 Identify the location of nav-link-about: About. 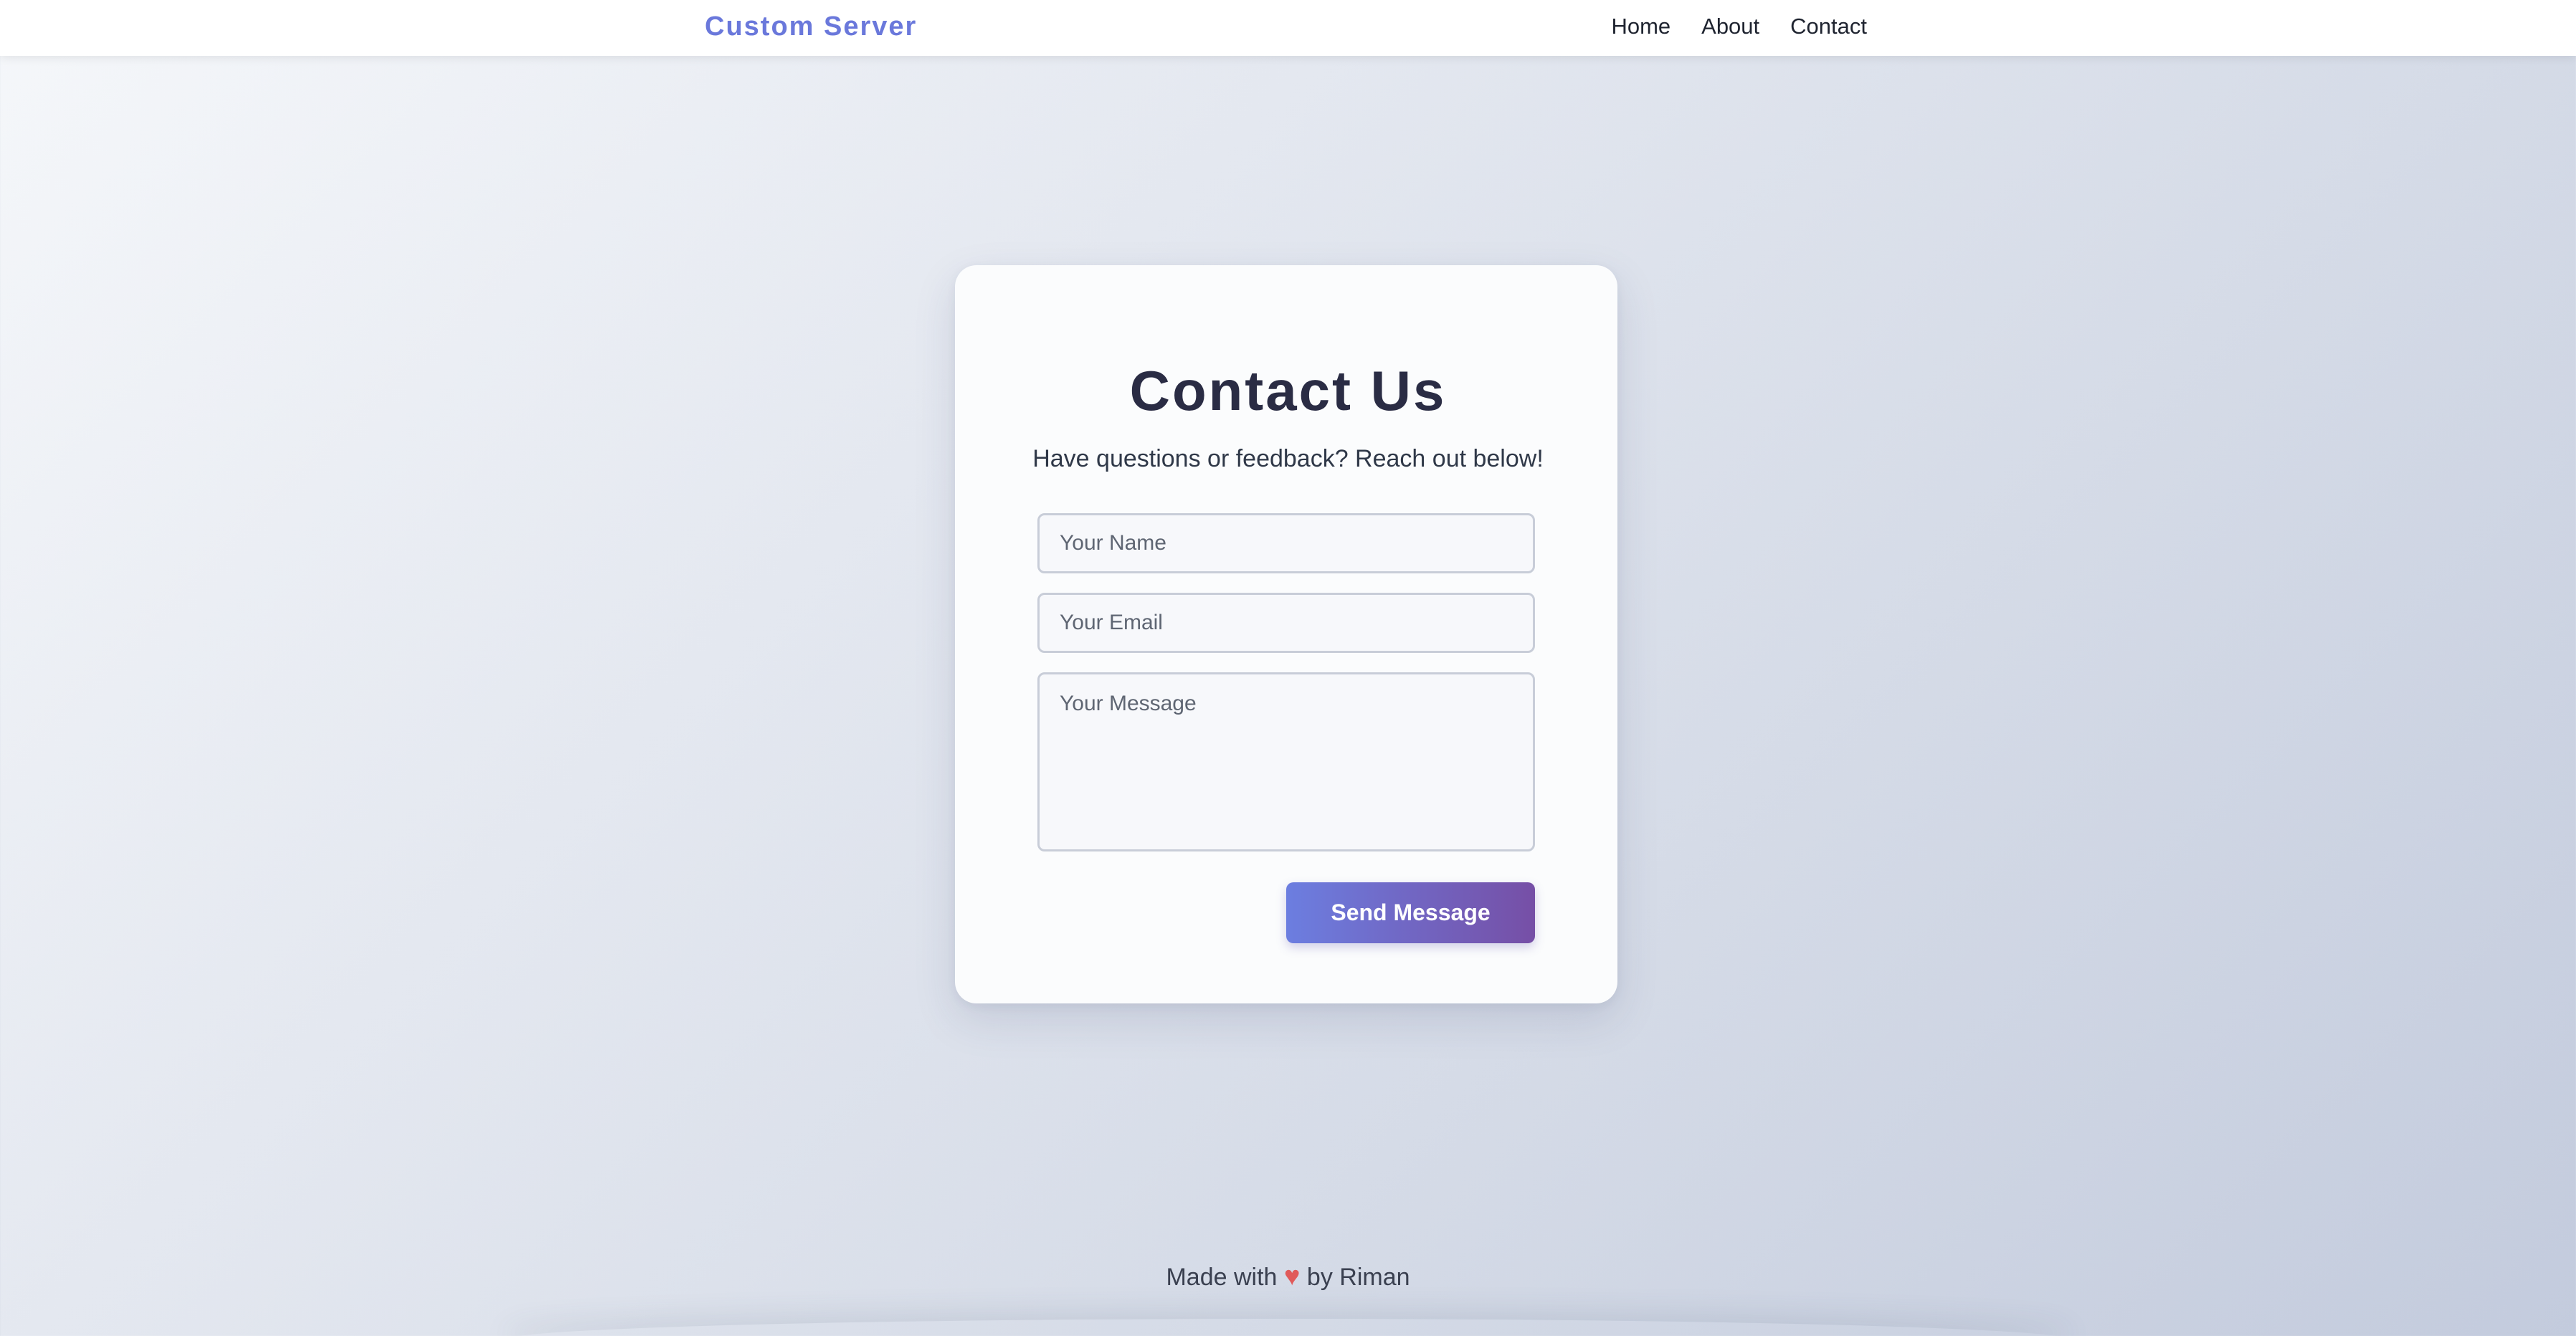
(1730, 26).